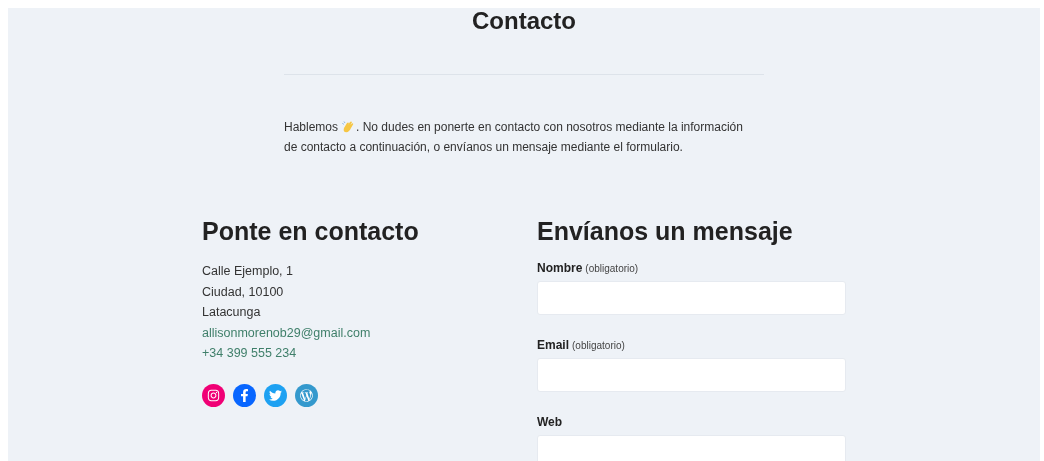  What do you see at coordinates (286, 332) in the screenshot?
I see `email-link: allisonmorenob29@gmail.com` at bounding box center [286, 332].